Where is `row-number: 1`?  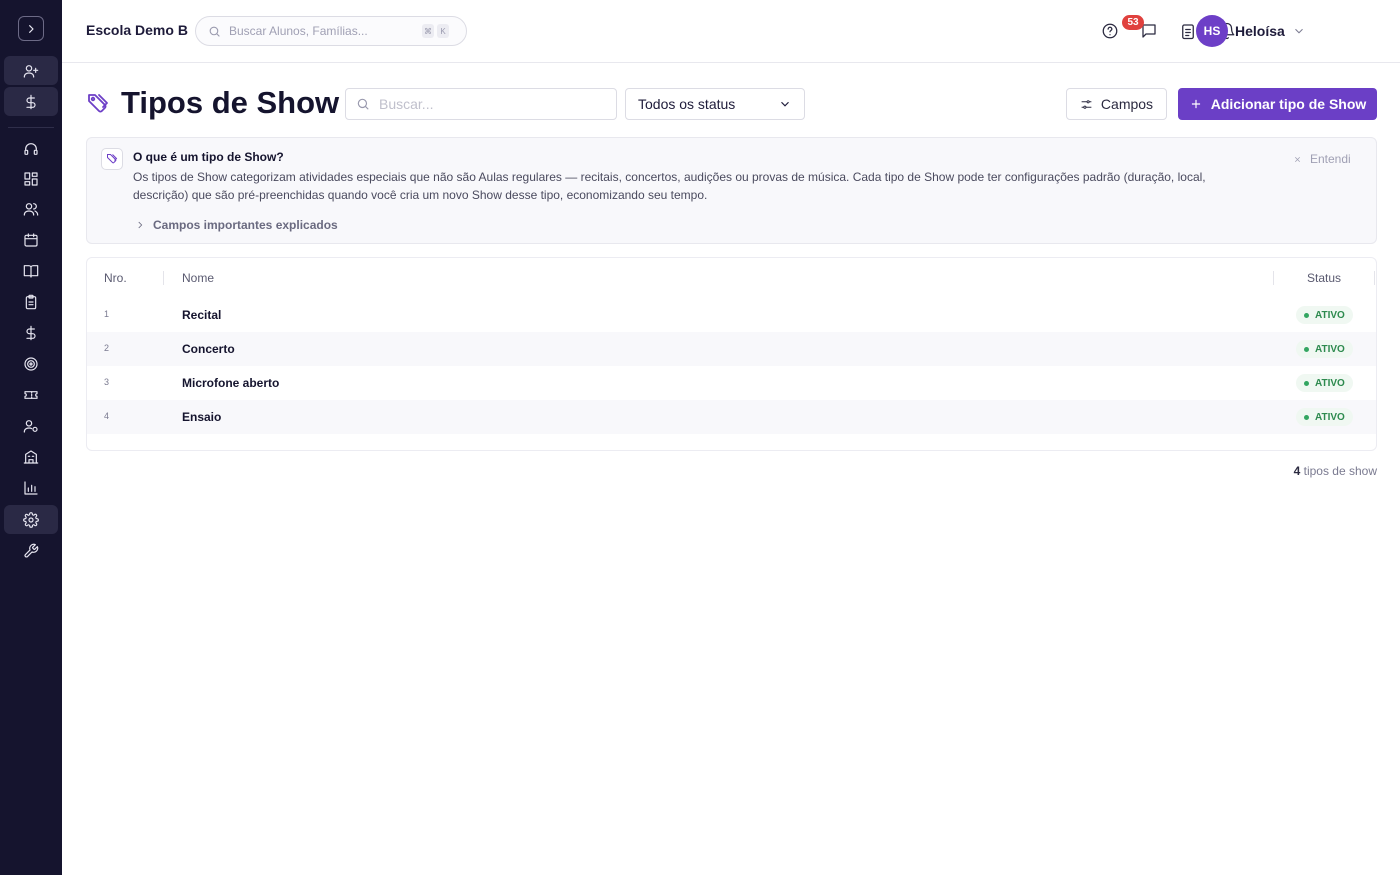
row-number: 1 is located at coordinates (107, 314).